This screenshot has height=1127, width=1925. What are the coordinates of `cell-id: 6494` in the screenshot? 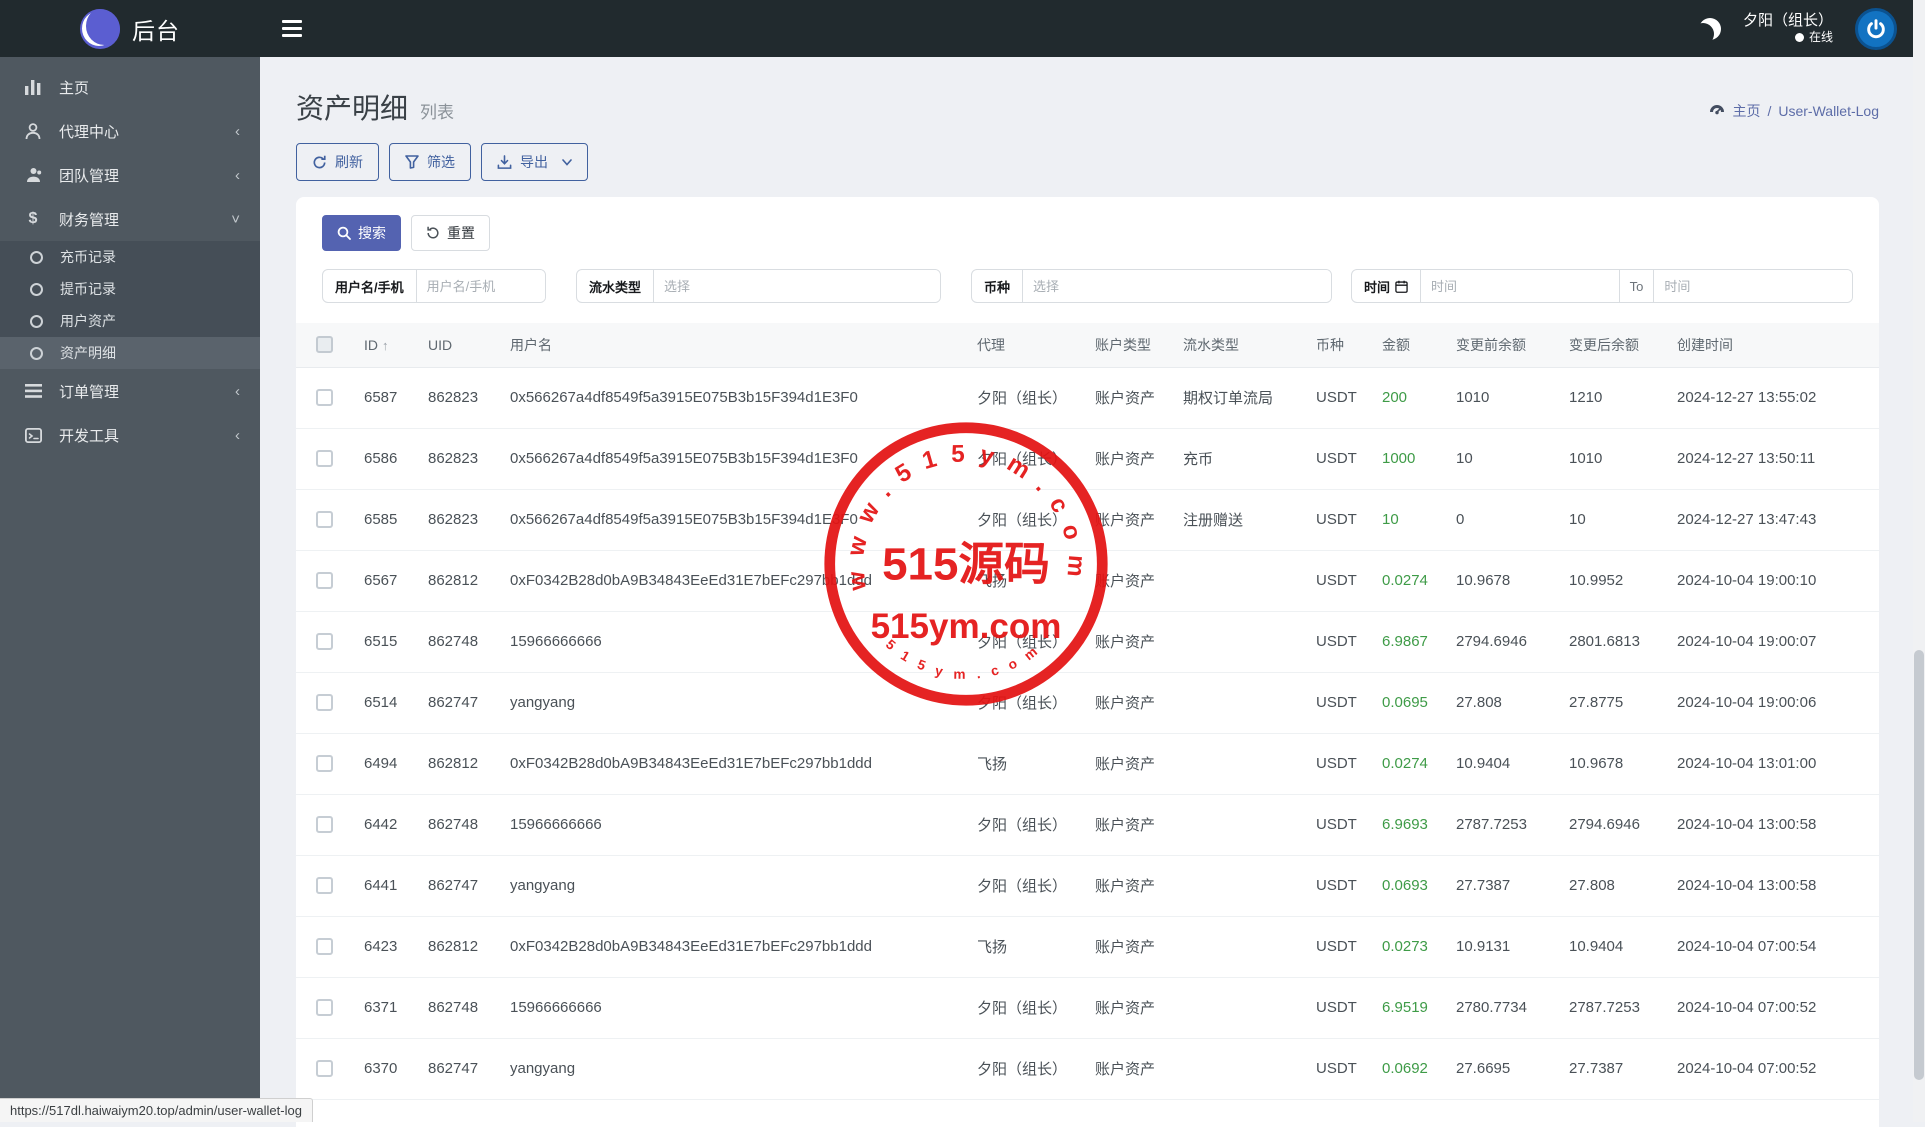 It's located at (388, 764).